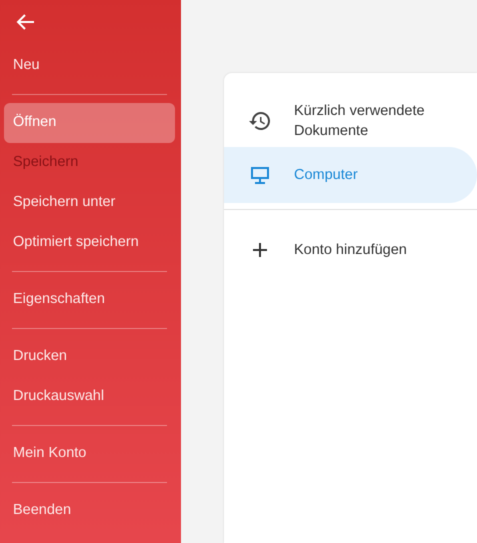 The width and height of the screenshot is (477, 543). I want to click on menu-item: Eigenschaften, so click(89, 300).